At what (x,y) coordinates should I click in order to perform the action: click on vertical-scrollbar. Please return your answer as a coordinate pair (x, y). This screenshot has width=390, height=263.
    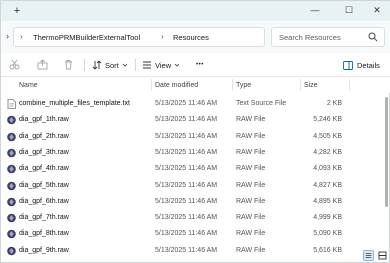
    Looking at the image, I should click on (386, 168).